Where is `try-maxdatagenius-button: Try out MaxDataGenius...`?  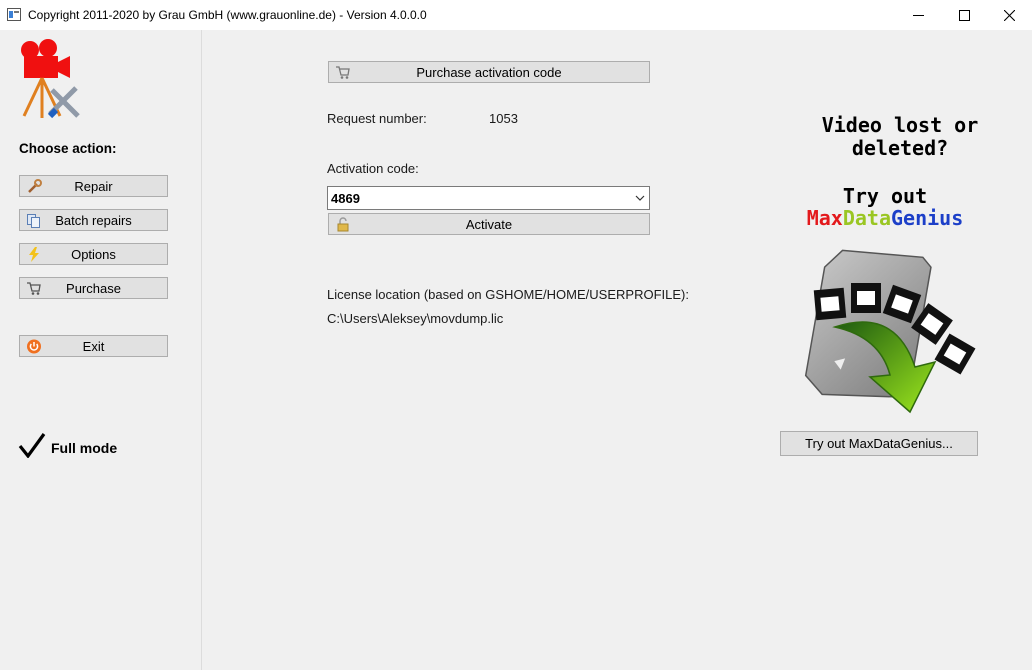
try-maxdatagenius-button: Try out MaxDataGenius... is located at coordinates (879, 443).